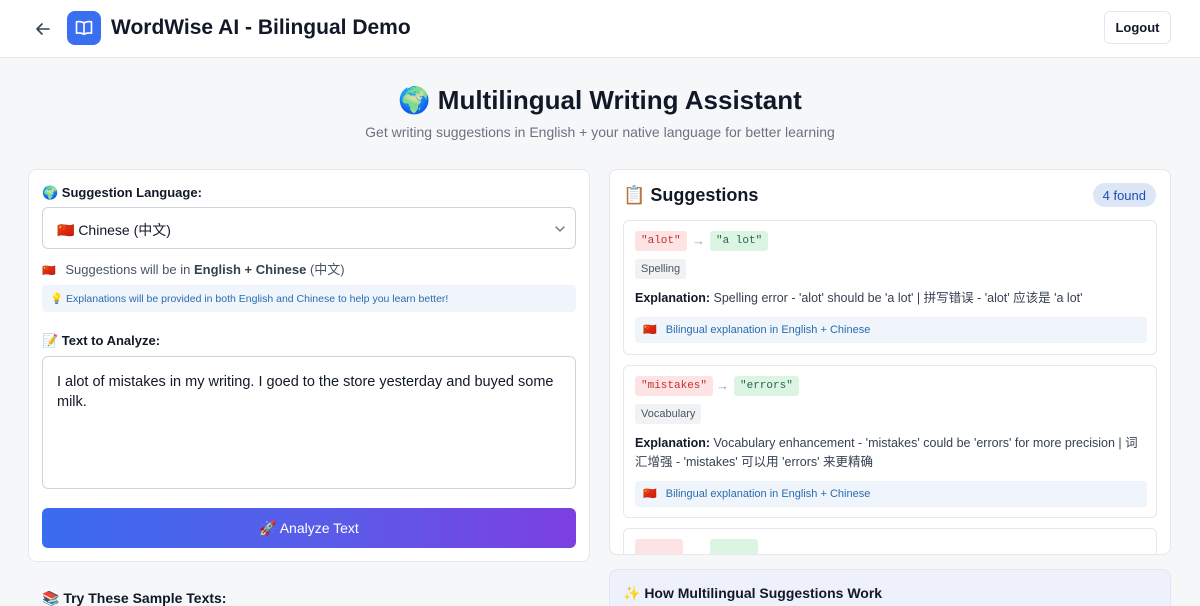 Image resolution: width=1200 pixels, height=606 pixels. Describe the element at coordinates (734, 546) in the screenshot. I see `replacement-word-partial` at that location.